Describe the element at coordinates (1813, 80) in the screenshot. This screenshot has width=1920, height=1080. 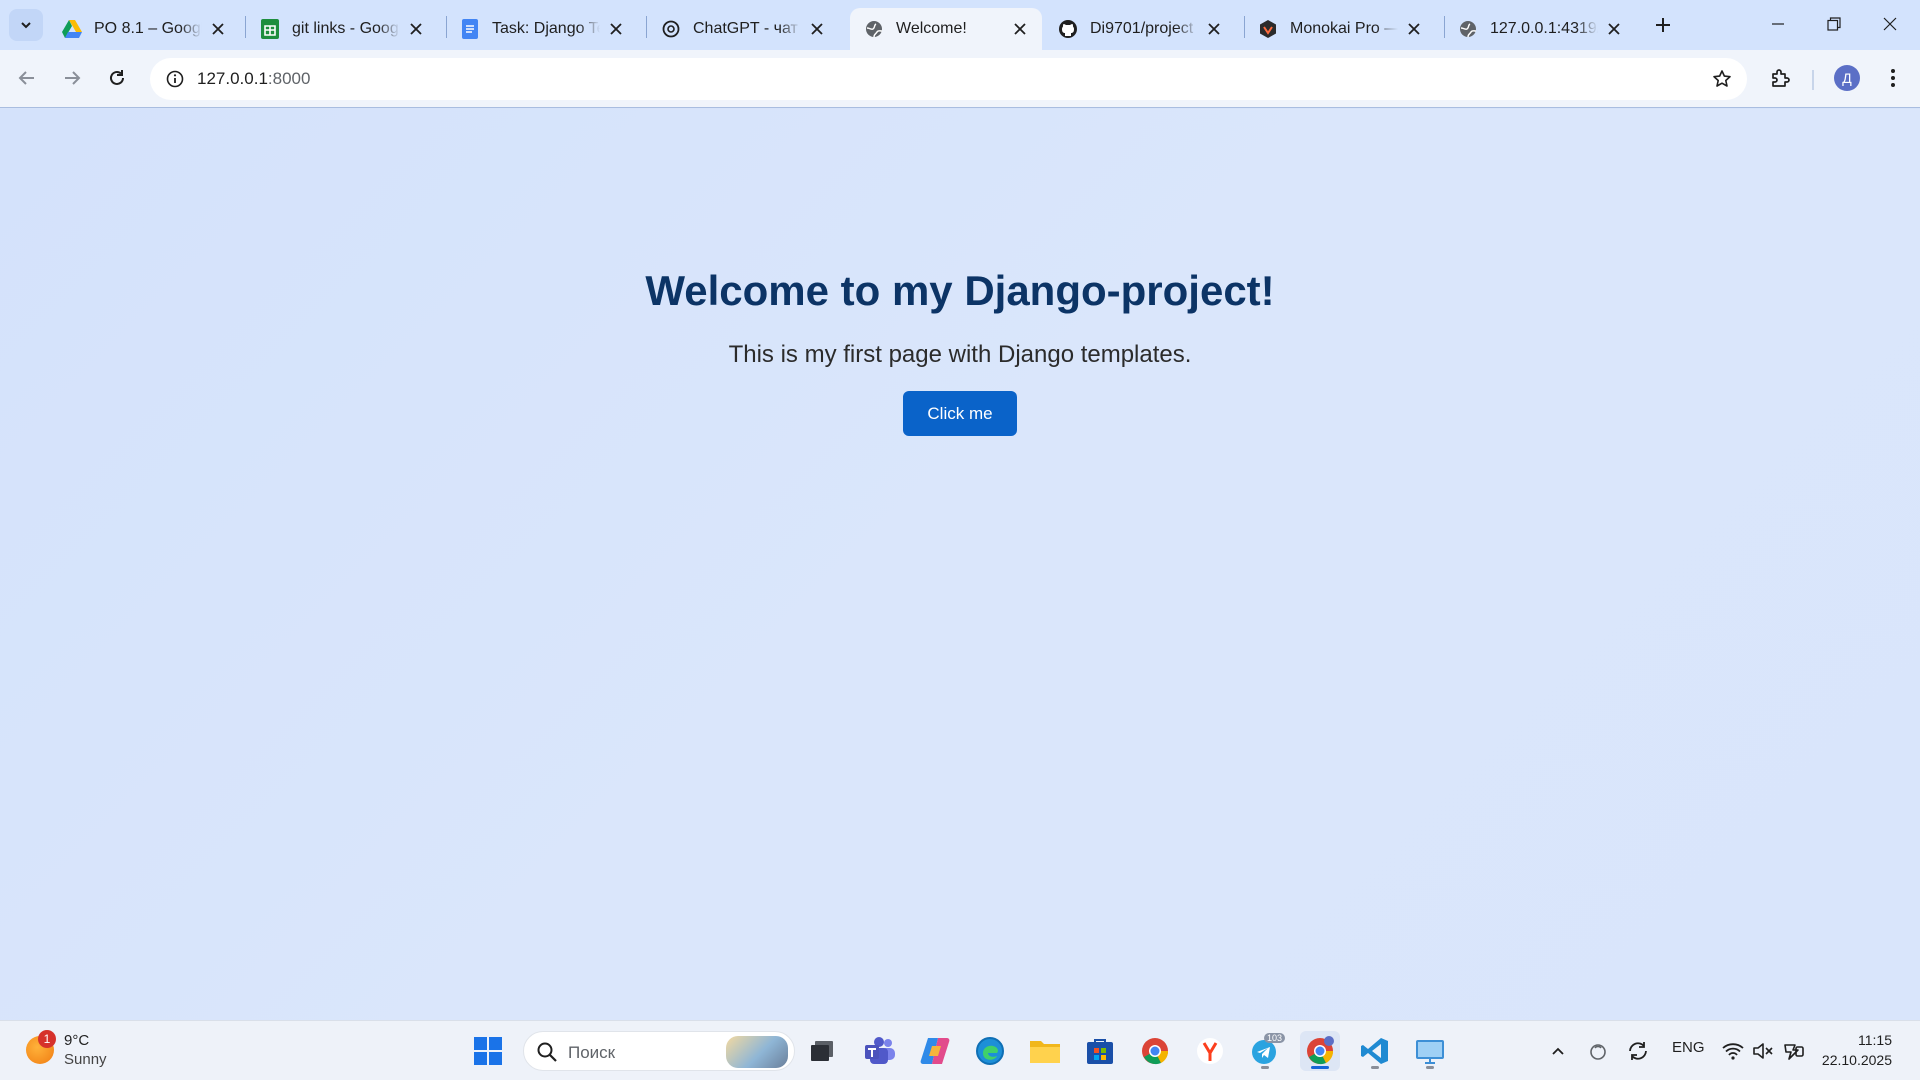
I see `toolbar-divider` at that location.